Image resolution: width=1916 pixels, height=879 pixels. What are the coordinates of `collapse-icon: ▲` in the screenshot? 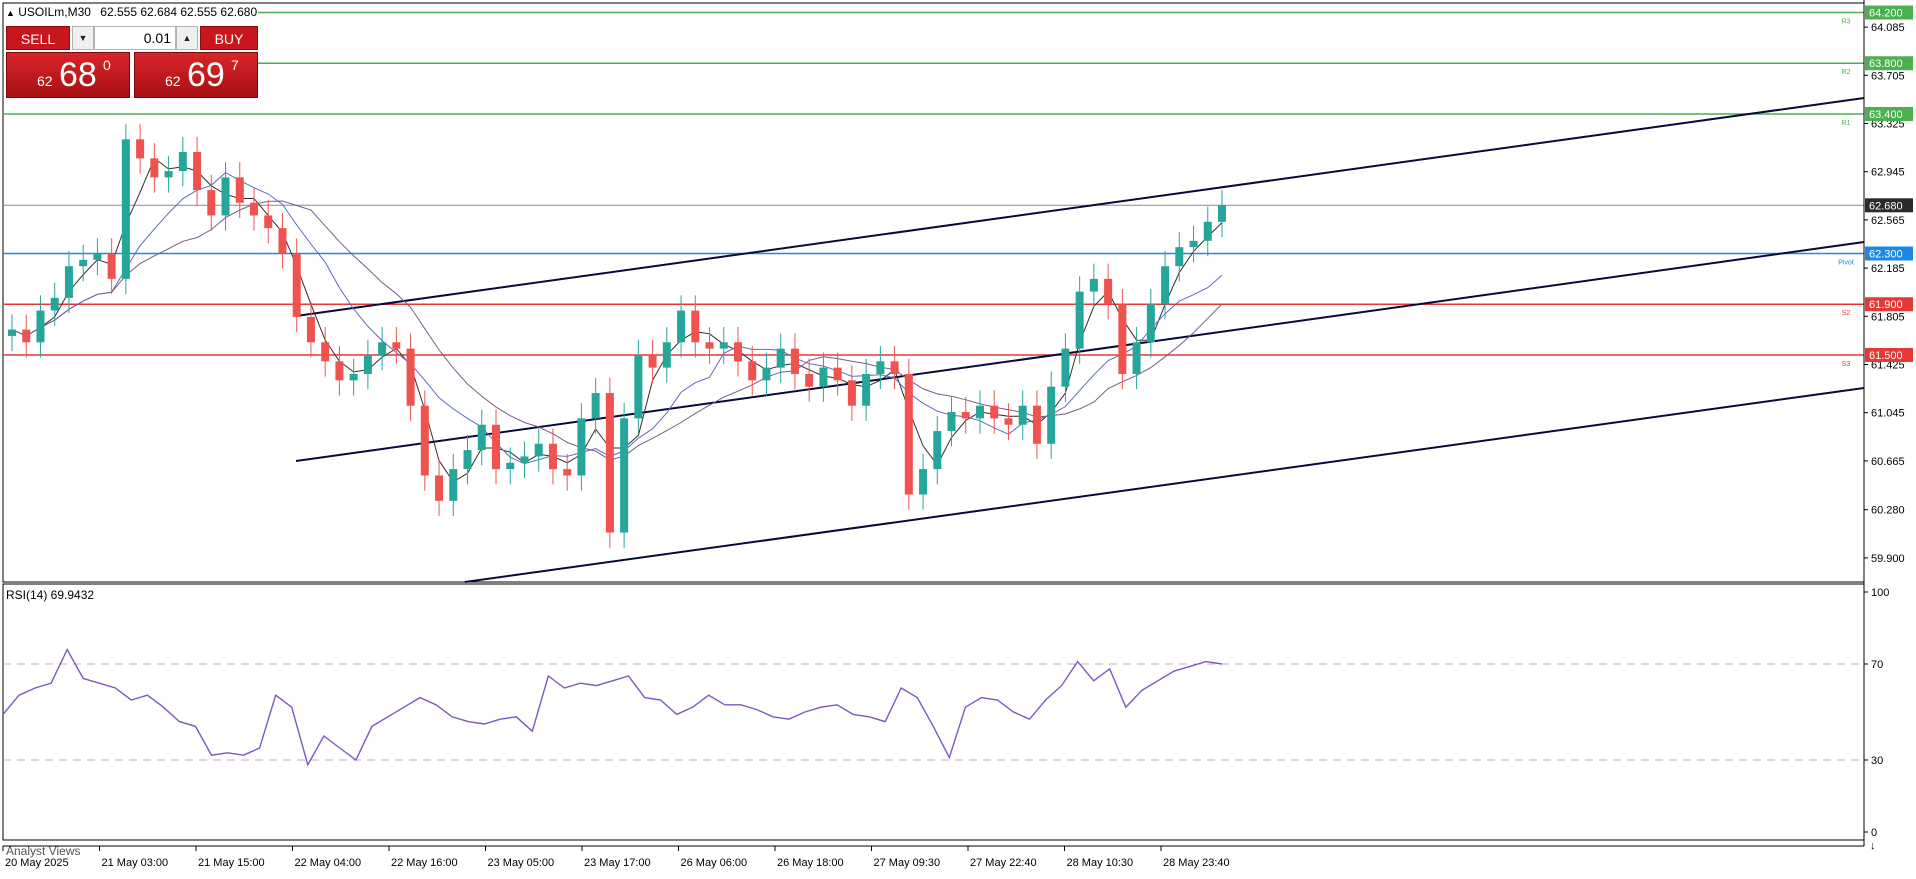 It's located at (10, 13).